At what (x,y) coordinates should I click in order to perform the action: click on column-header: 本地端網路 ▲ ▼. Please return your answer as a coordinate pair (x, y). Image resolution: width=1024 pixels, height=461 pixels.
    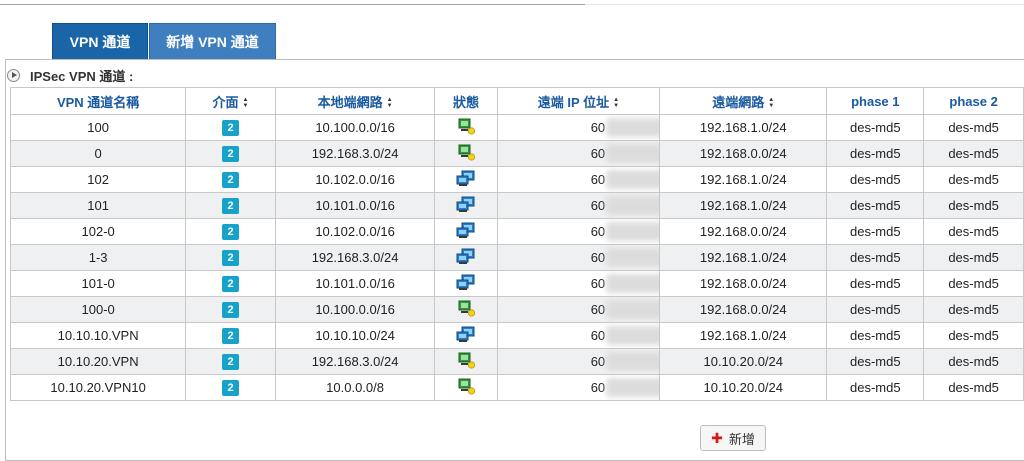
    Looking at the image, I should click on (355, 101).